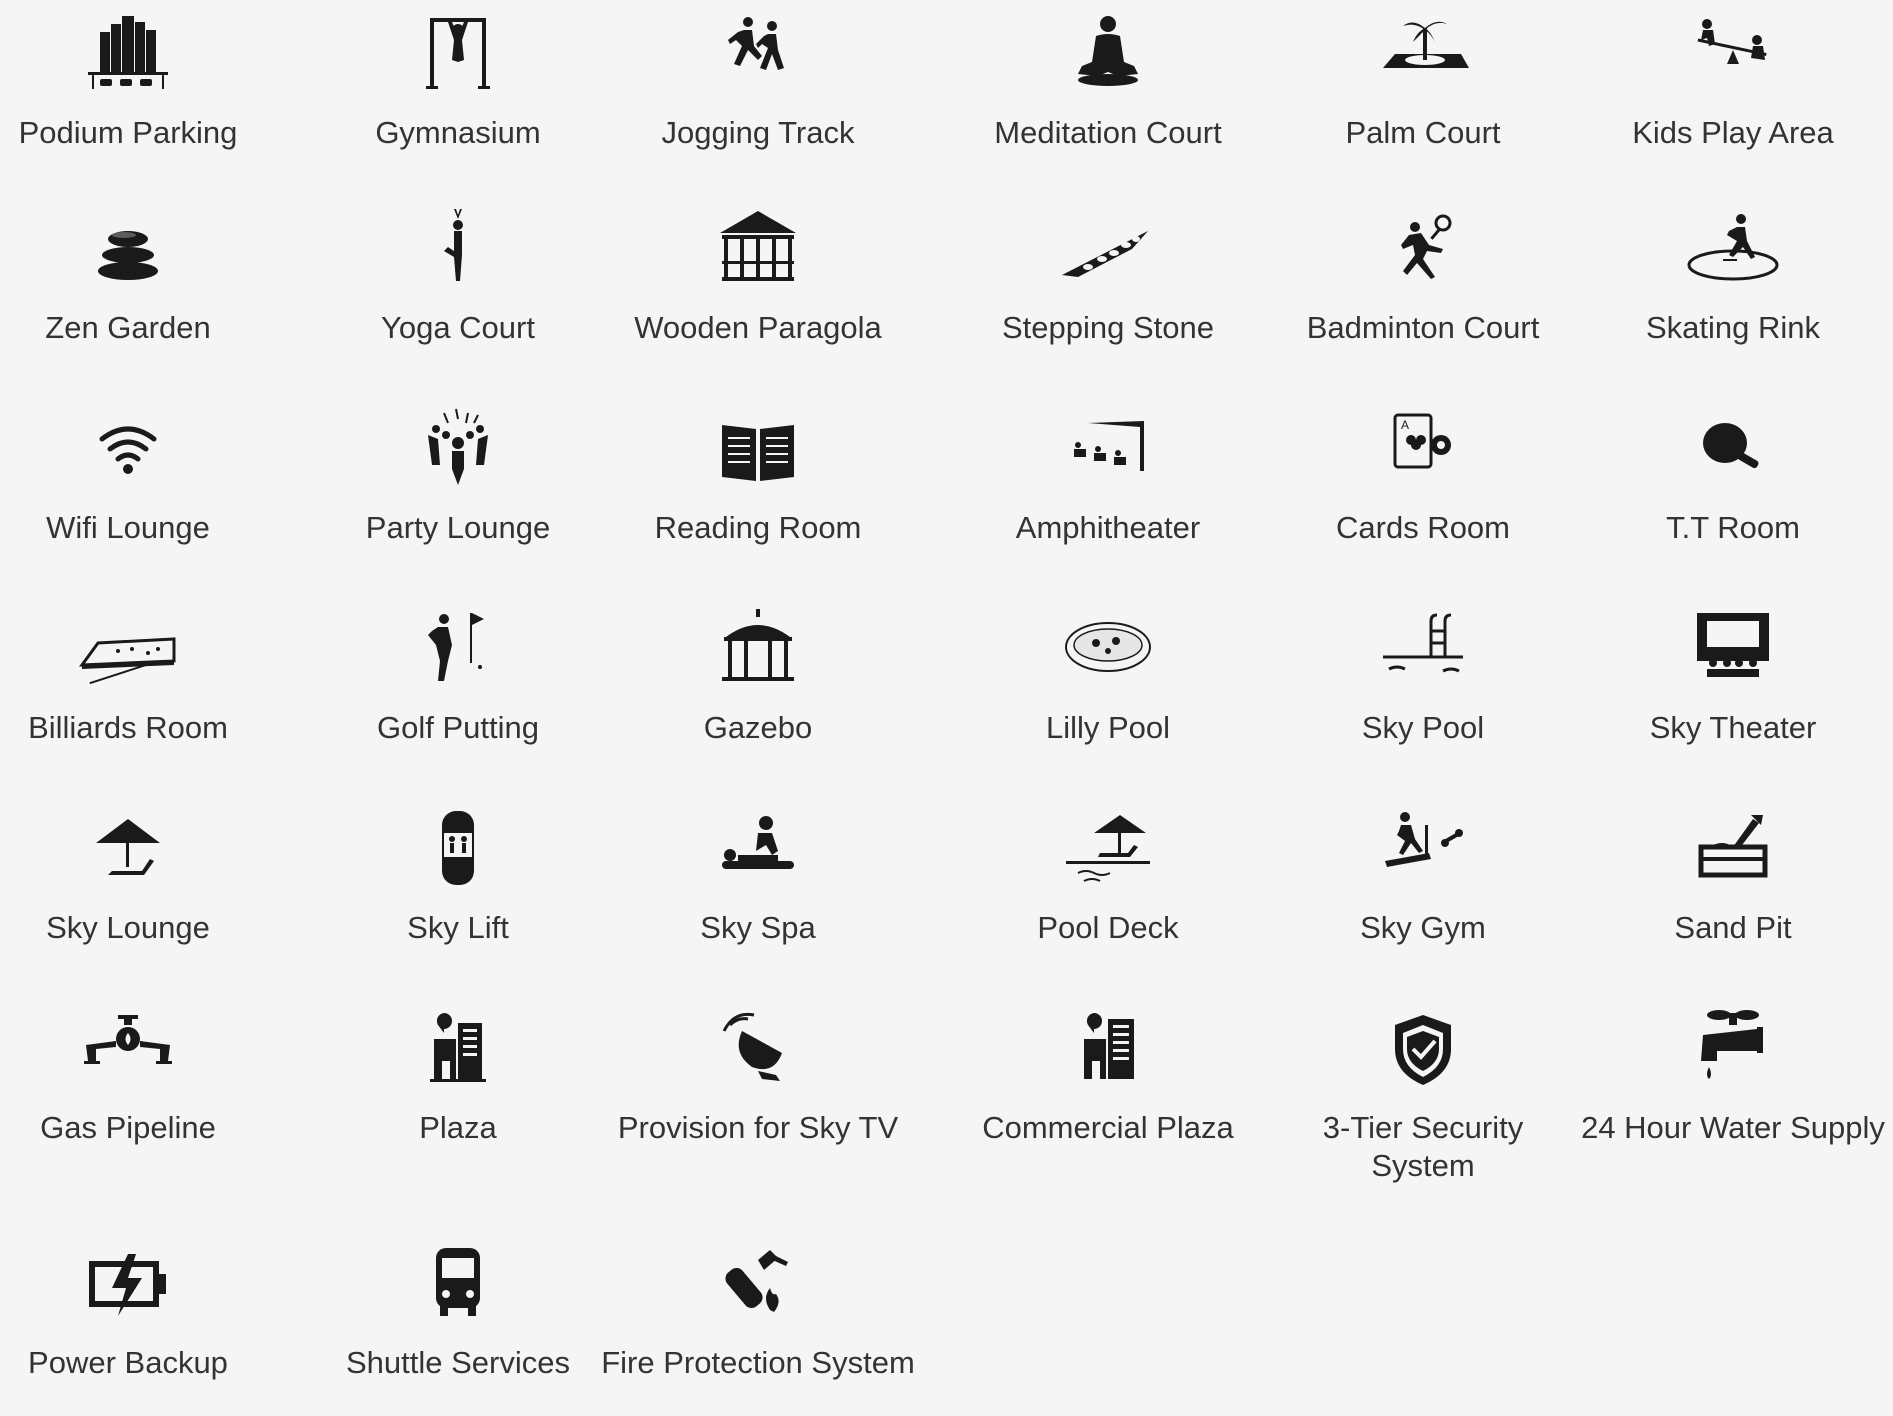 This screenshot has height=1416, width=1893. I want to click on amenity-label: Gas Pipeline, so click(128, 1127).